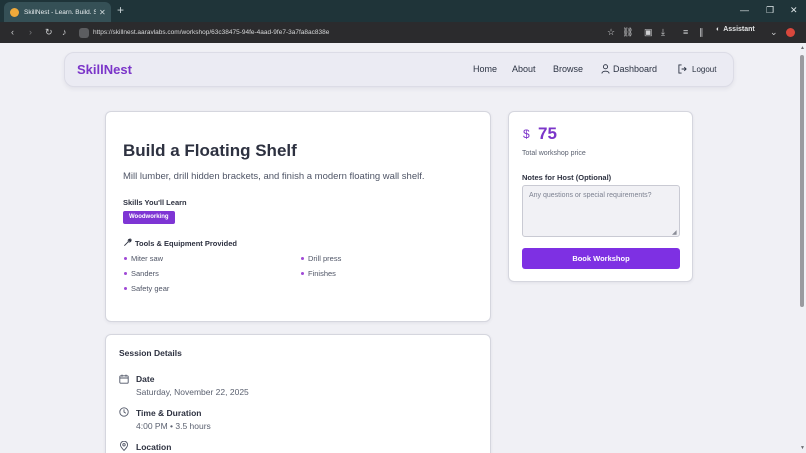  I want to click on chevron-down-icon: ⌄, so click(774, 32).